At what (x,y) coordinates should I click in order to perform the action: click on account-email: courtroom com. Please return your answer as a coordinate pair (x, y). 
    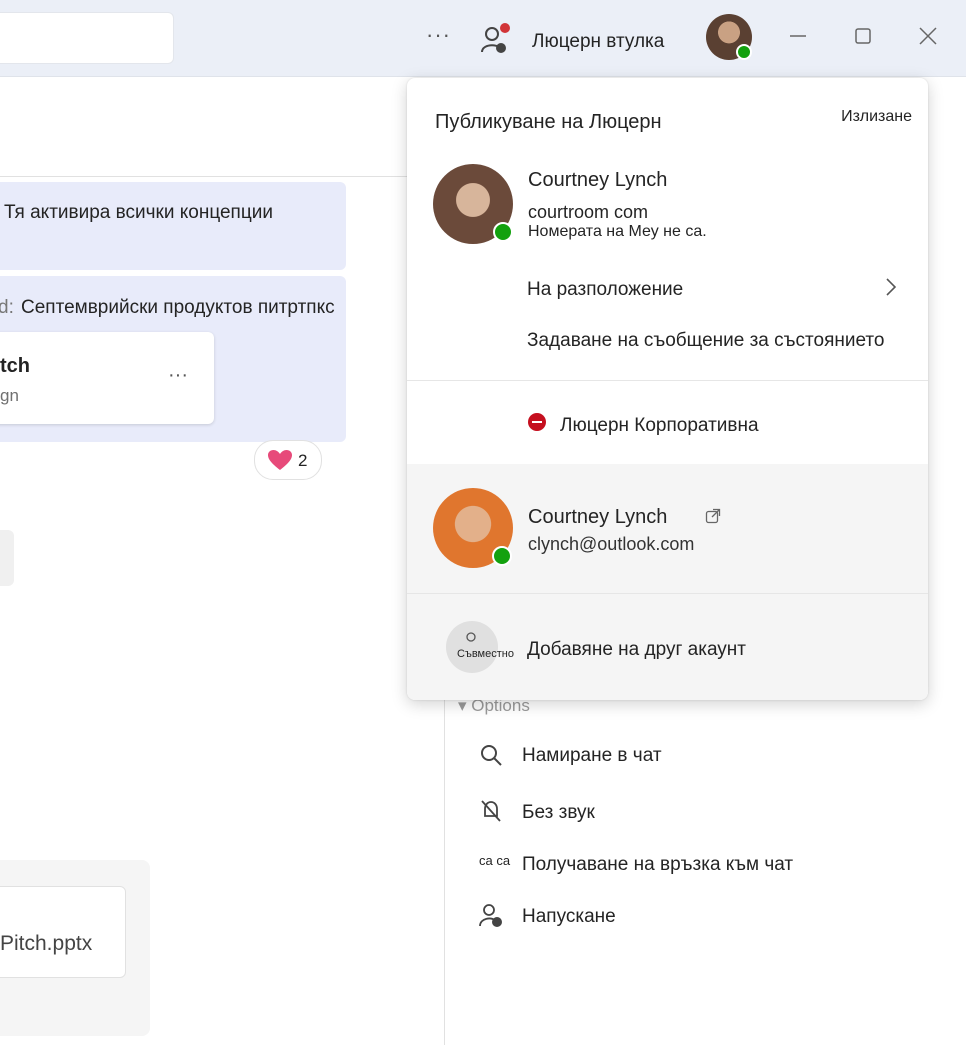
    Looking at the image, I should click on (588, 212).